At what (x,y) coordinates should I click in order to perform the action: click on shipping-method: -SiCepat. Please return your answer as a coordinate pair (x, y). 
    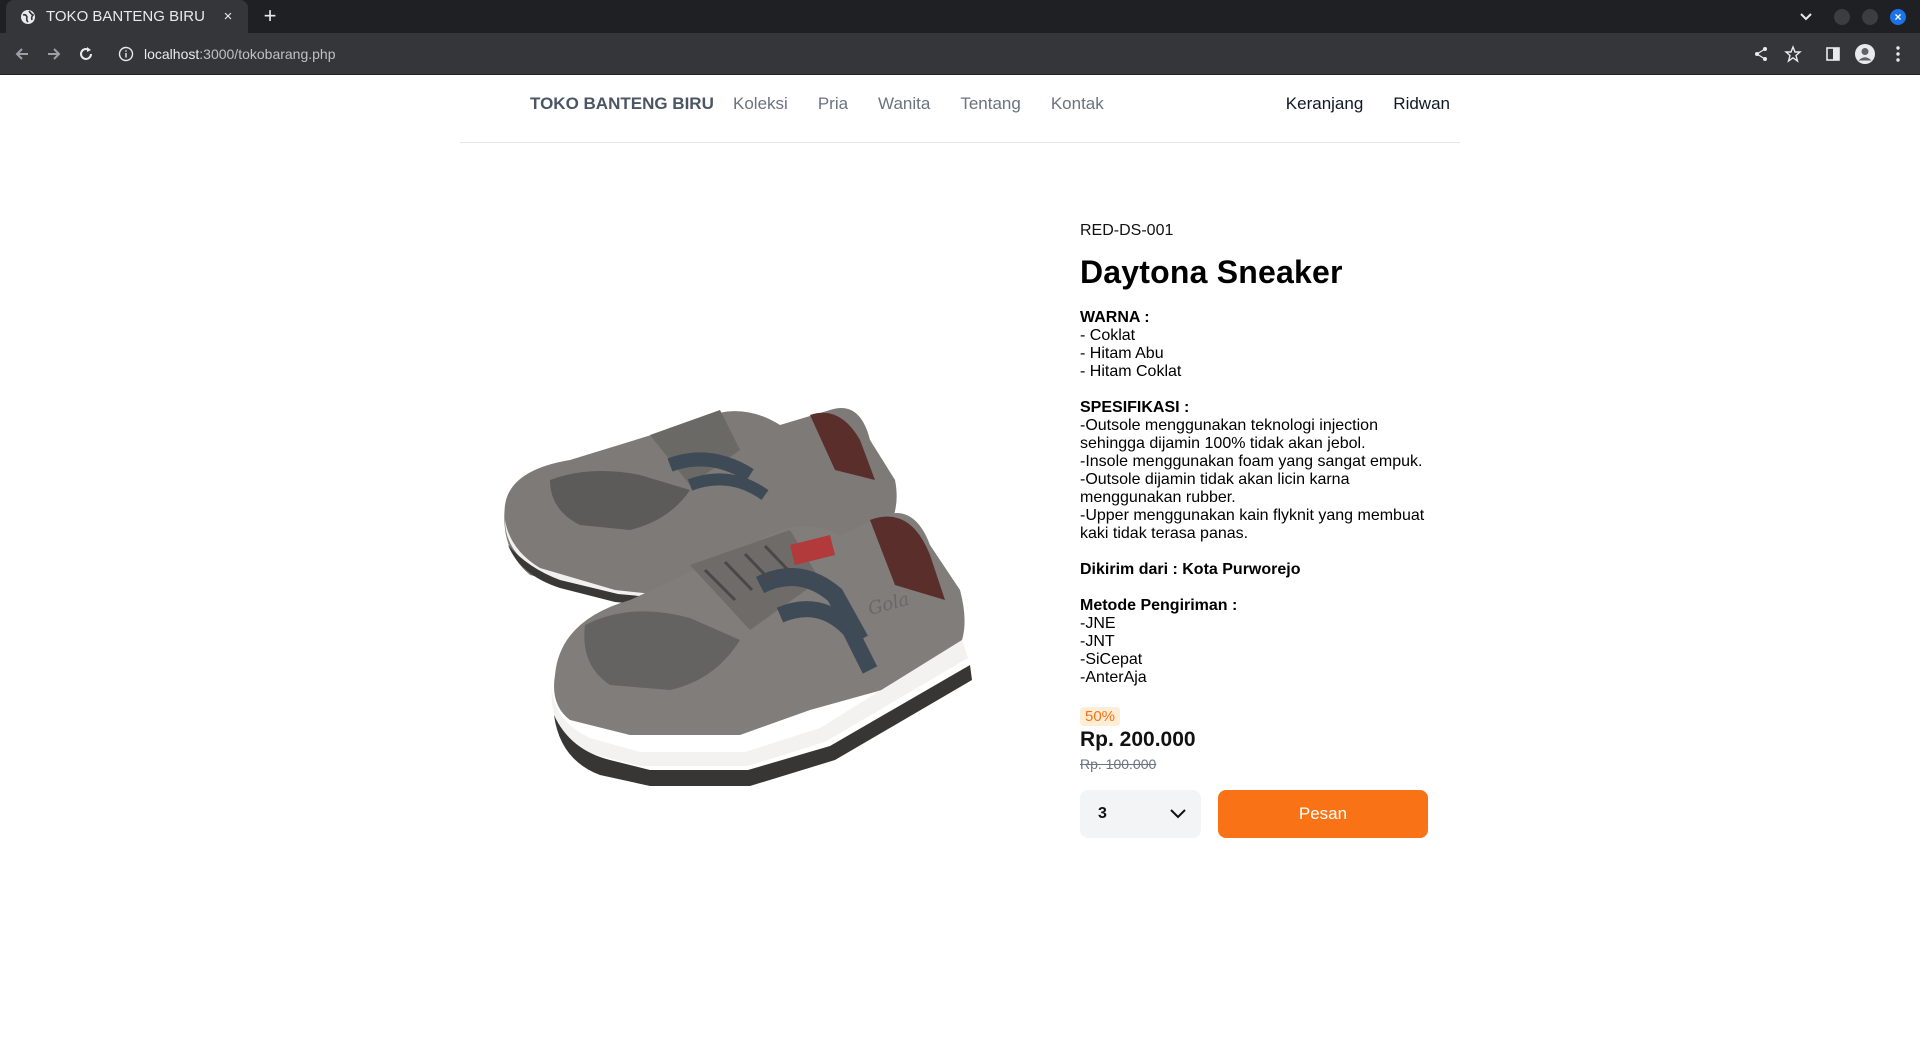
    Looking at the image, I should click on (1111, 659).